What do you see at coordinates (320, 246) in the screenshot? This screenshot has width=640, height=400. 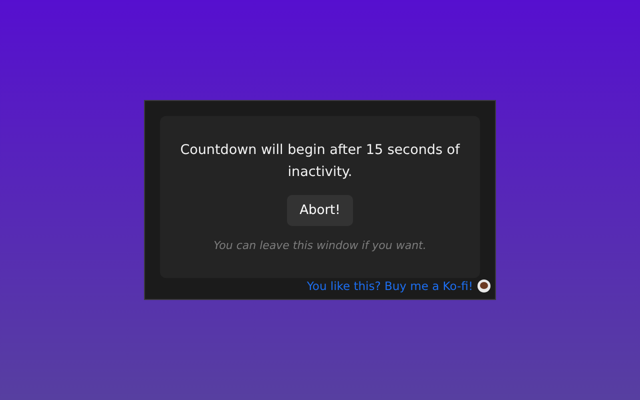 I see `hint-text: You can leave this window if you want.` at bounding box center [320, 246].